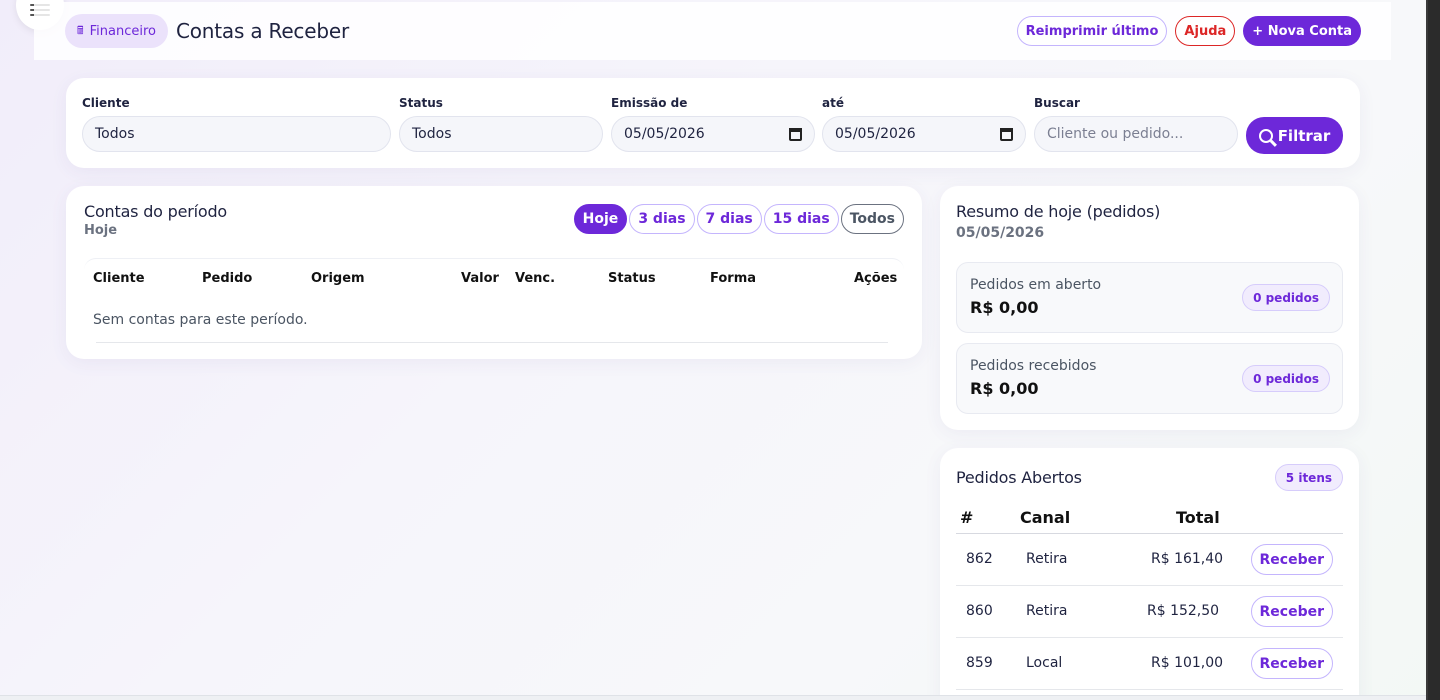 The image size is (1440, 700). What do you see at coordinates (801, 219) in the screenshot?
I see `tab-15-dias: 15 dias` at bounding box center [801, 219].